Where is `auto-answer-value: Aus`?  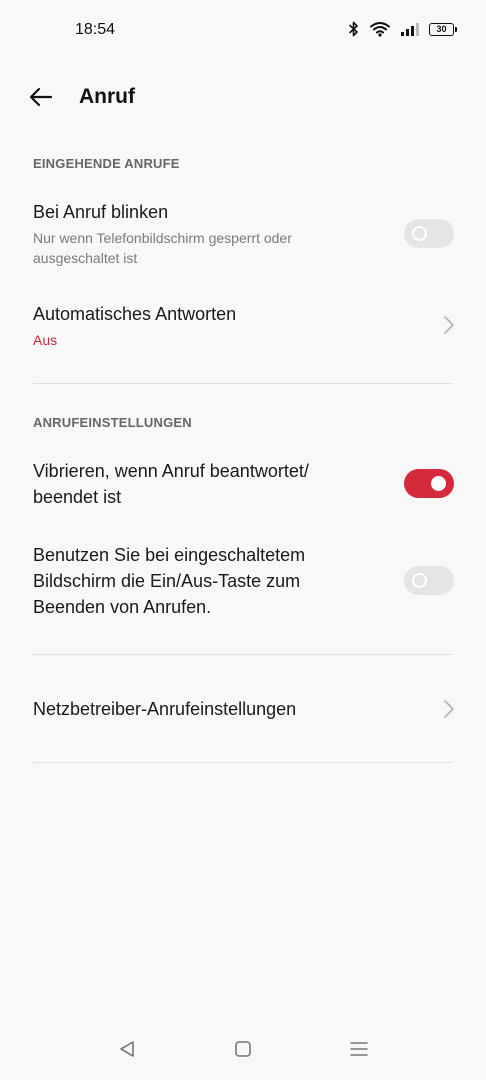 auto-answer-value: Aus is located at coordinates (45, 340).